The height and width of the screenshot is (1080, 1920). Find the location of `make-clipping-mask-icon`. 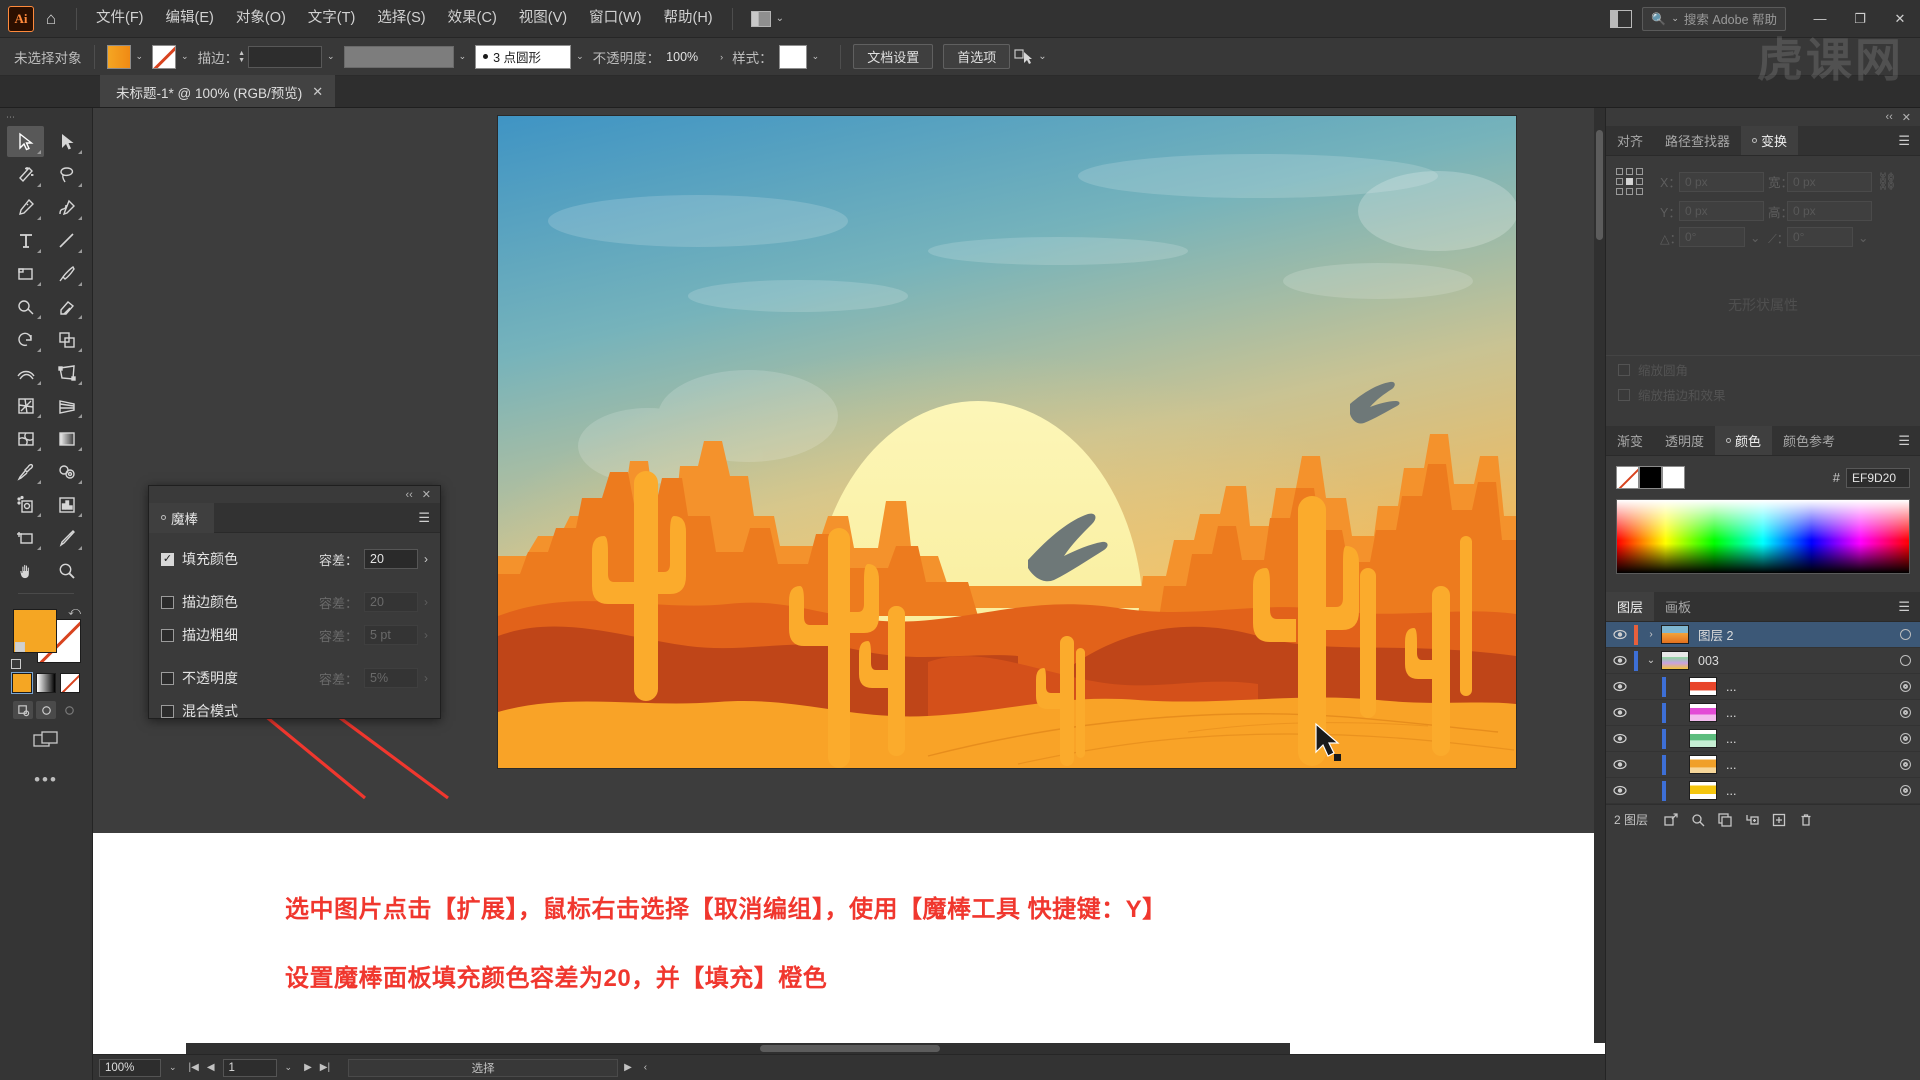

make-clipping-mask-icon is located at coordinates (1725, 820).